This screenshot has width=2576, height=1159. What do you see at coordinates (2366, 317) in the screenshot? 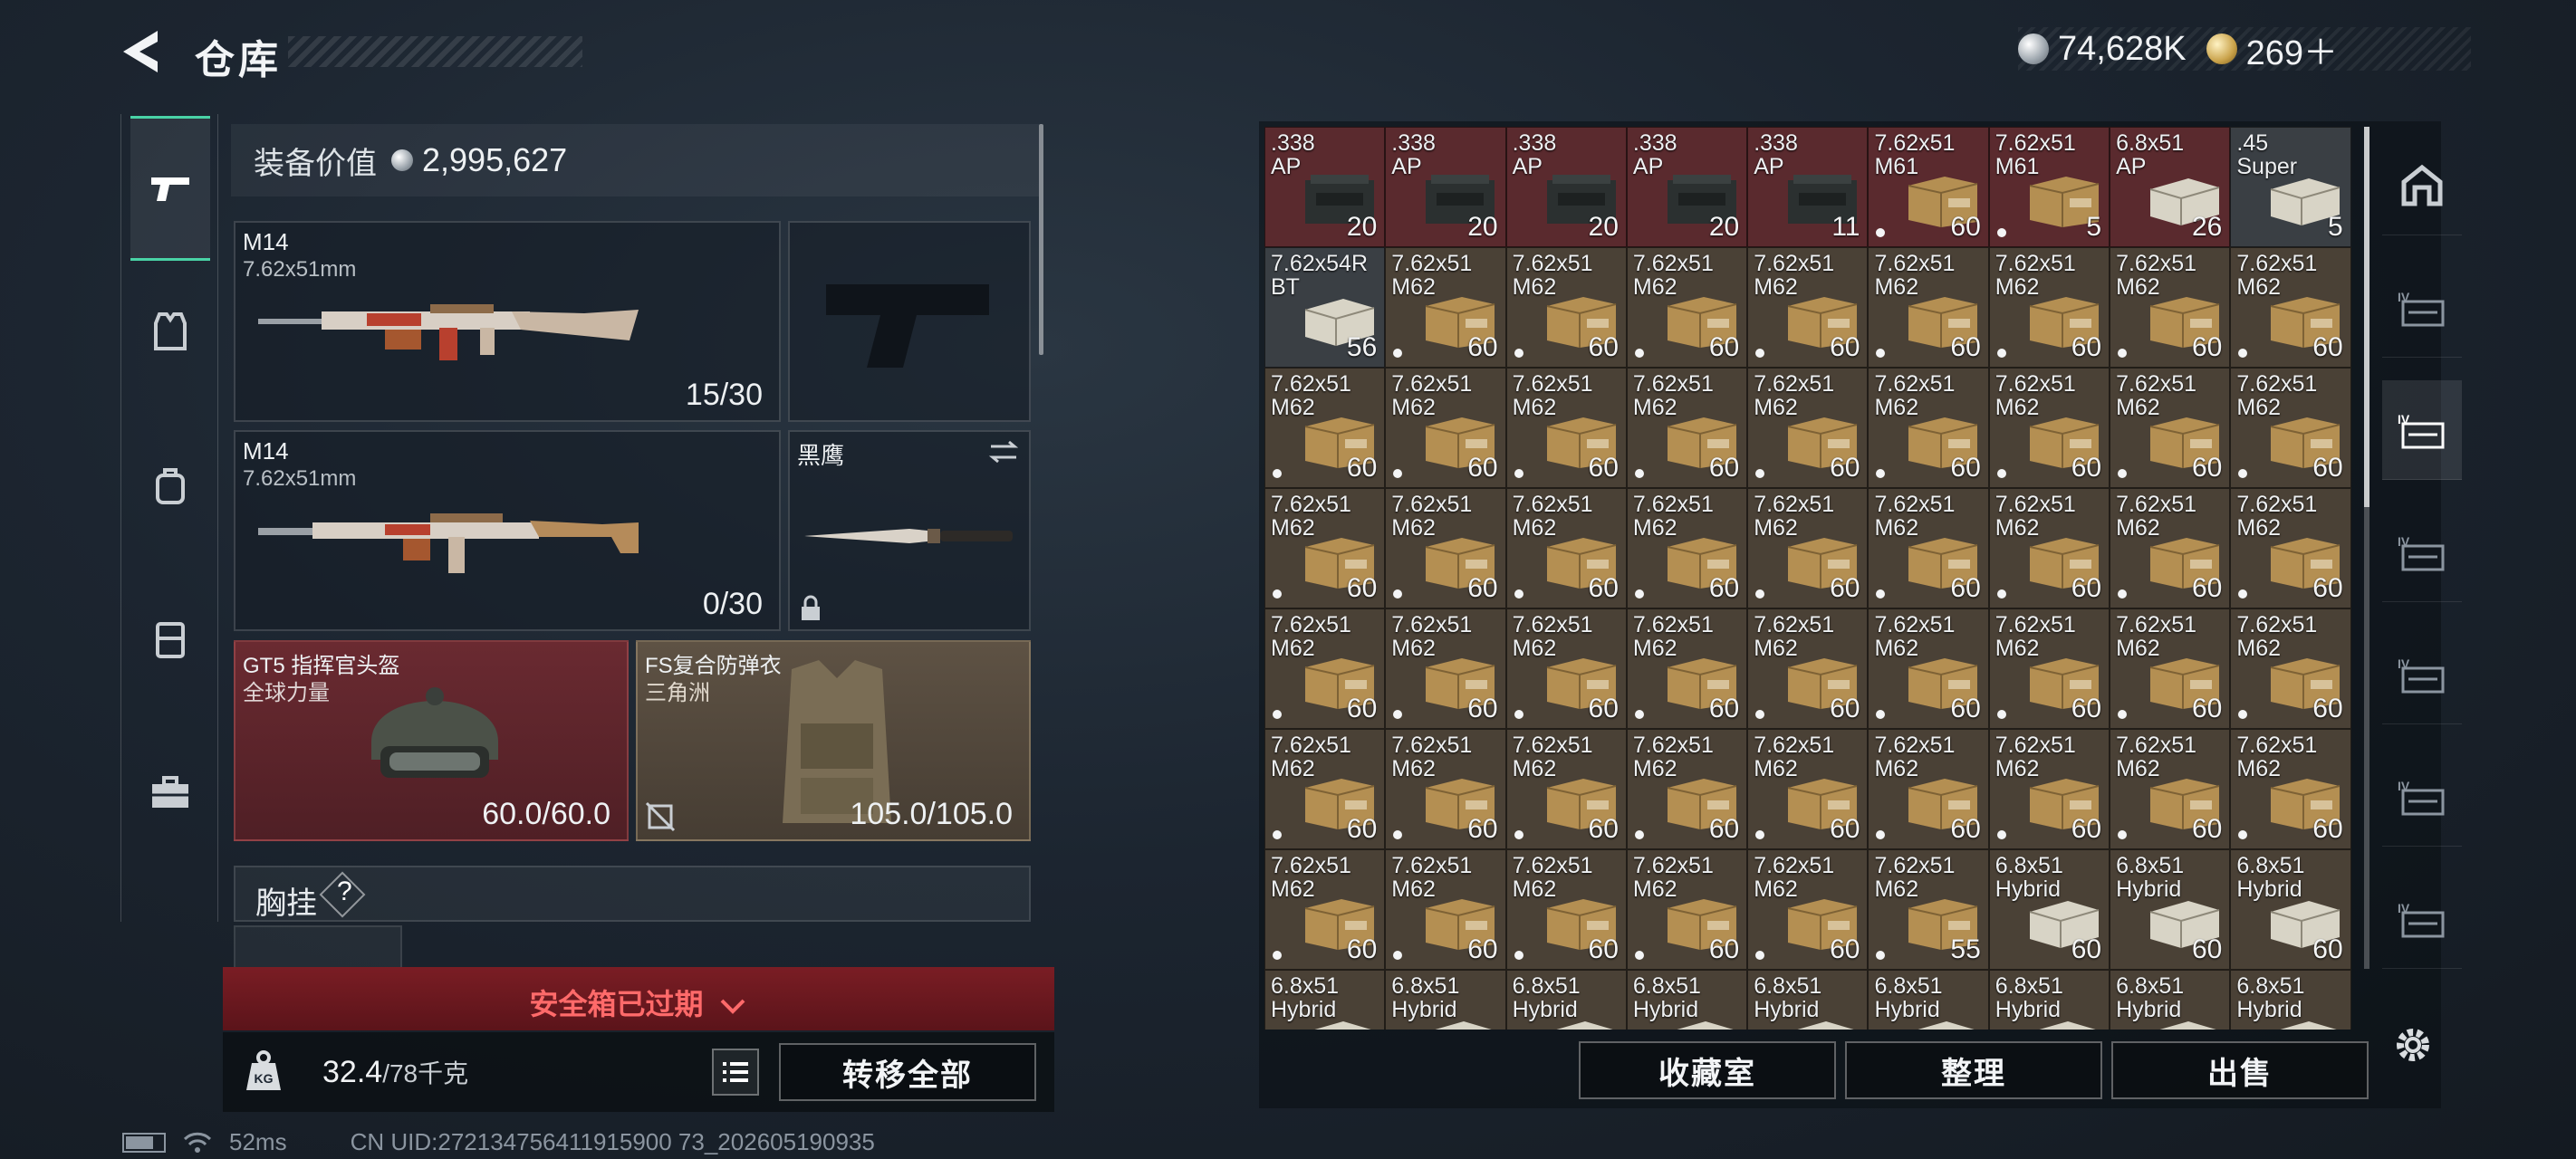
I see `stash-scroll-thumb` at bounding box center [2366, 317].